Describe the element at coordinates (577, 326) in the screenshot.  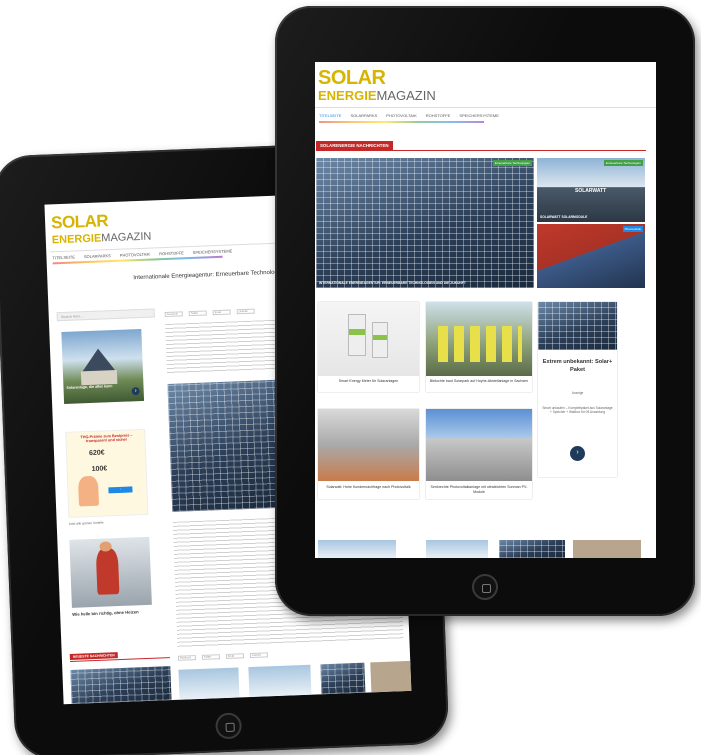
I see `ad-image` at that location.